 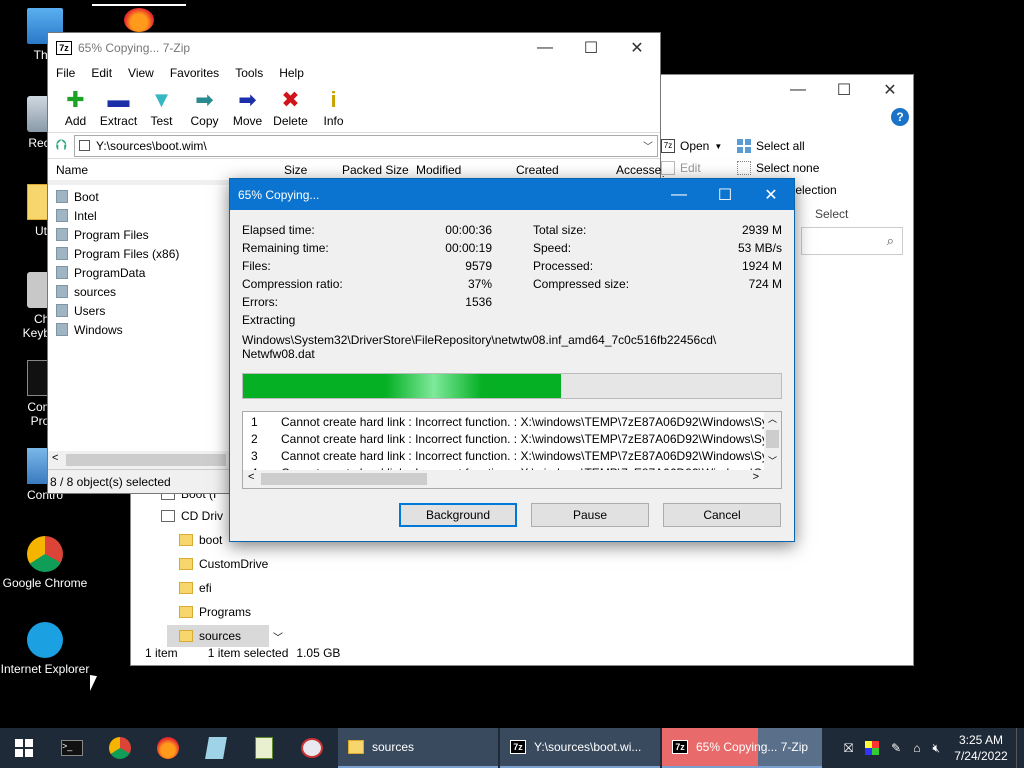 What do you see at coordinates (691, 146) in the screenshot?
I see `open-button: 7z Open ▼` at bounding box center [691, 146].